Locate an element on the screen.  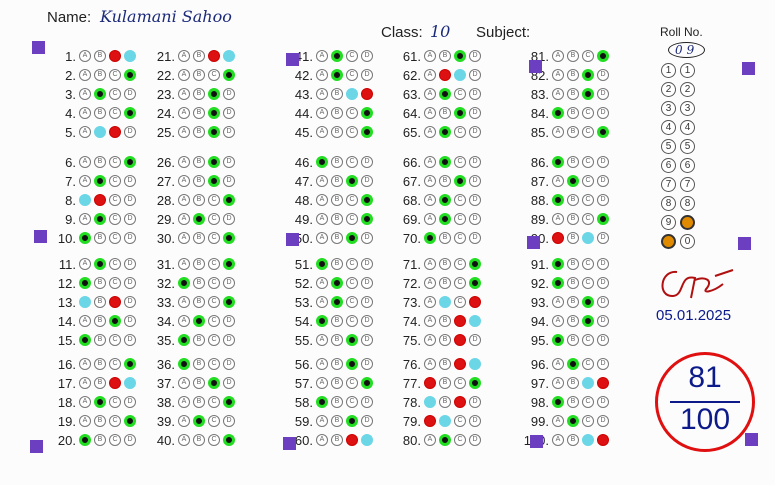
roll-bubble: 4 is located at coordinates (668, 127).